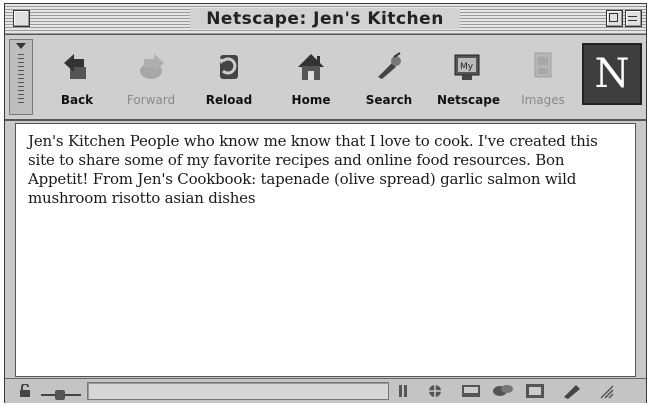  Describe the element at coordinates (389, 100) in the screenshot. I see `search-label: Search` at that location.